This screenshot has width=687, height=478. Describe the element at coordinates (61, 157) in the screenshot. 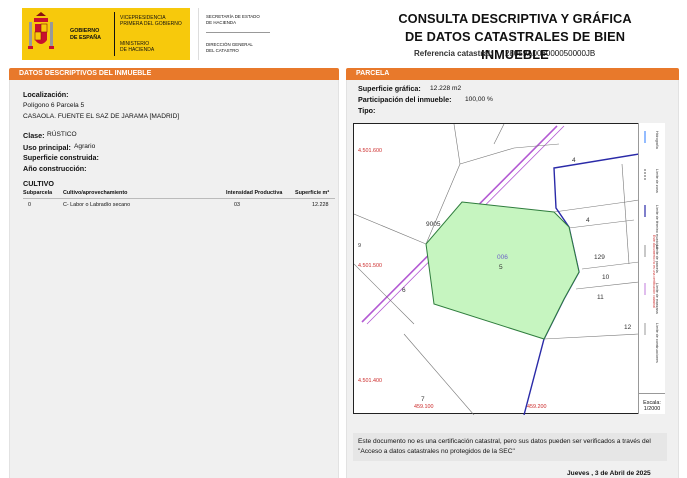

I see `superficie-construida-label: Superficie construida:` at that location.